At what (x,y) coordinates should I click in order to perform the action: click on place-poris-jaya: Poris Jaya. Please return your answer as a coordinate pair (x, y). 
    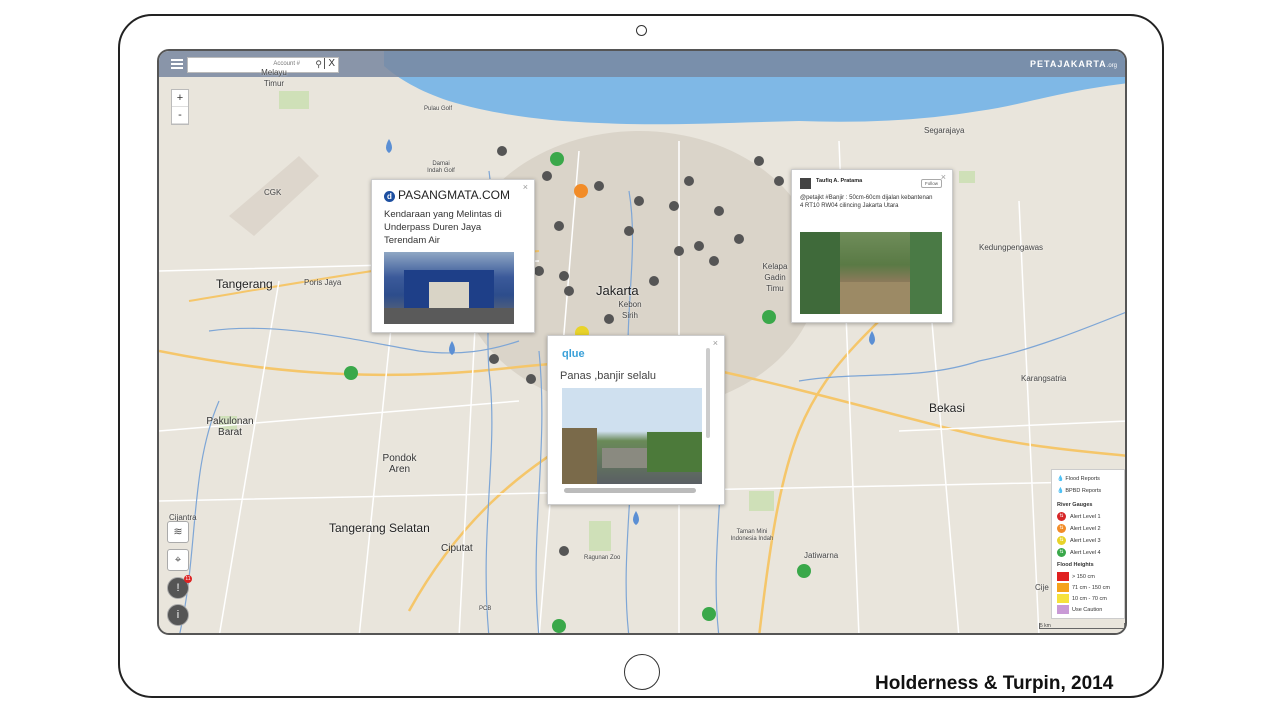
    Looking at the image, I should click on (323, 282).